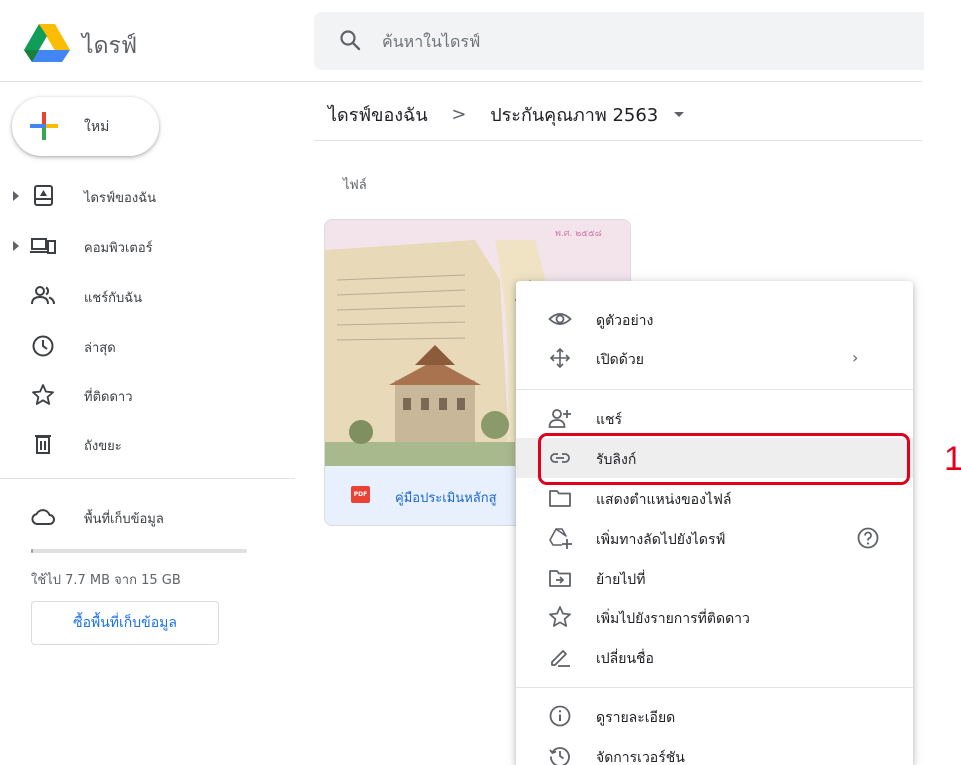 The height and width of the screenshot is (765, 961). Describe the element at coordinates (560, 319) in the screenshot. I see `eye-icon` at that location.